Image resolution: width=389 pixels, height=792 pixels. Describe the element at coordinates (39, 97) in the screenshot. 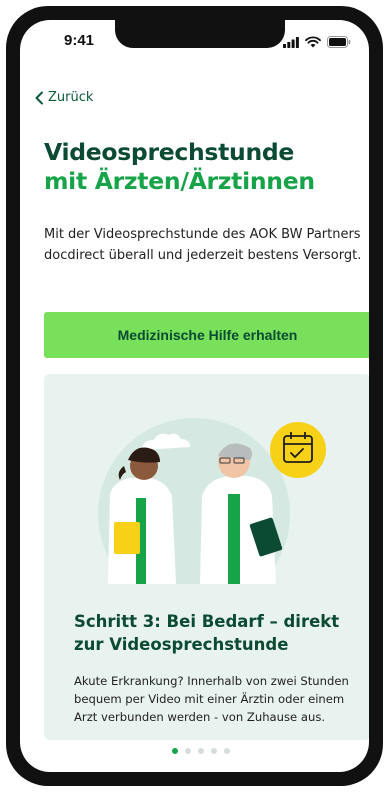

I see `back-chevron-icon` at that location.